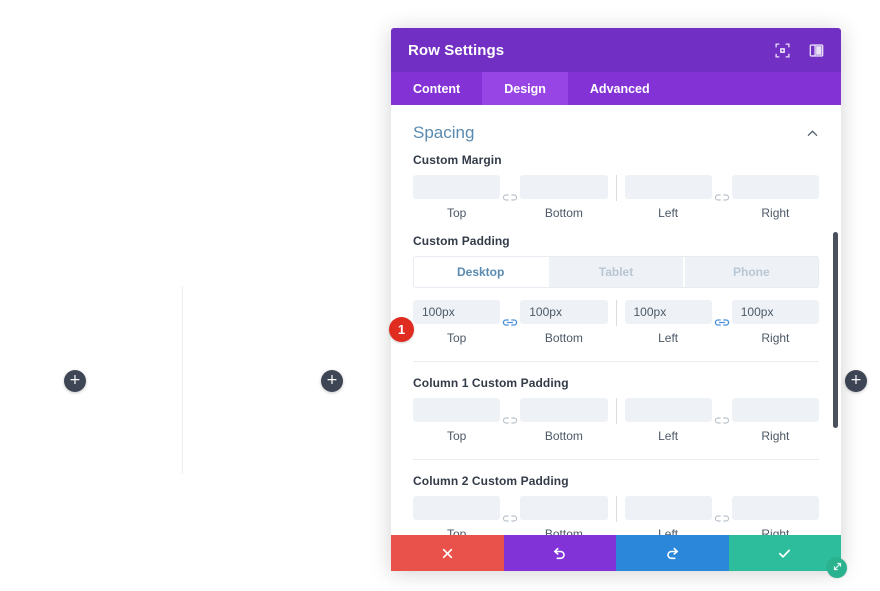 The image size is (880, 591). What do you see at coordinates (564, 508) in the screenshot?
I see `col2-padding-bottom-input` at bounding box center [564, 508].